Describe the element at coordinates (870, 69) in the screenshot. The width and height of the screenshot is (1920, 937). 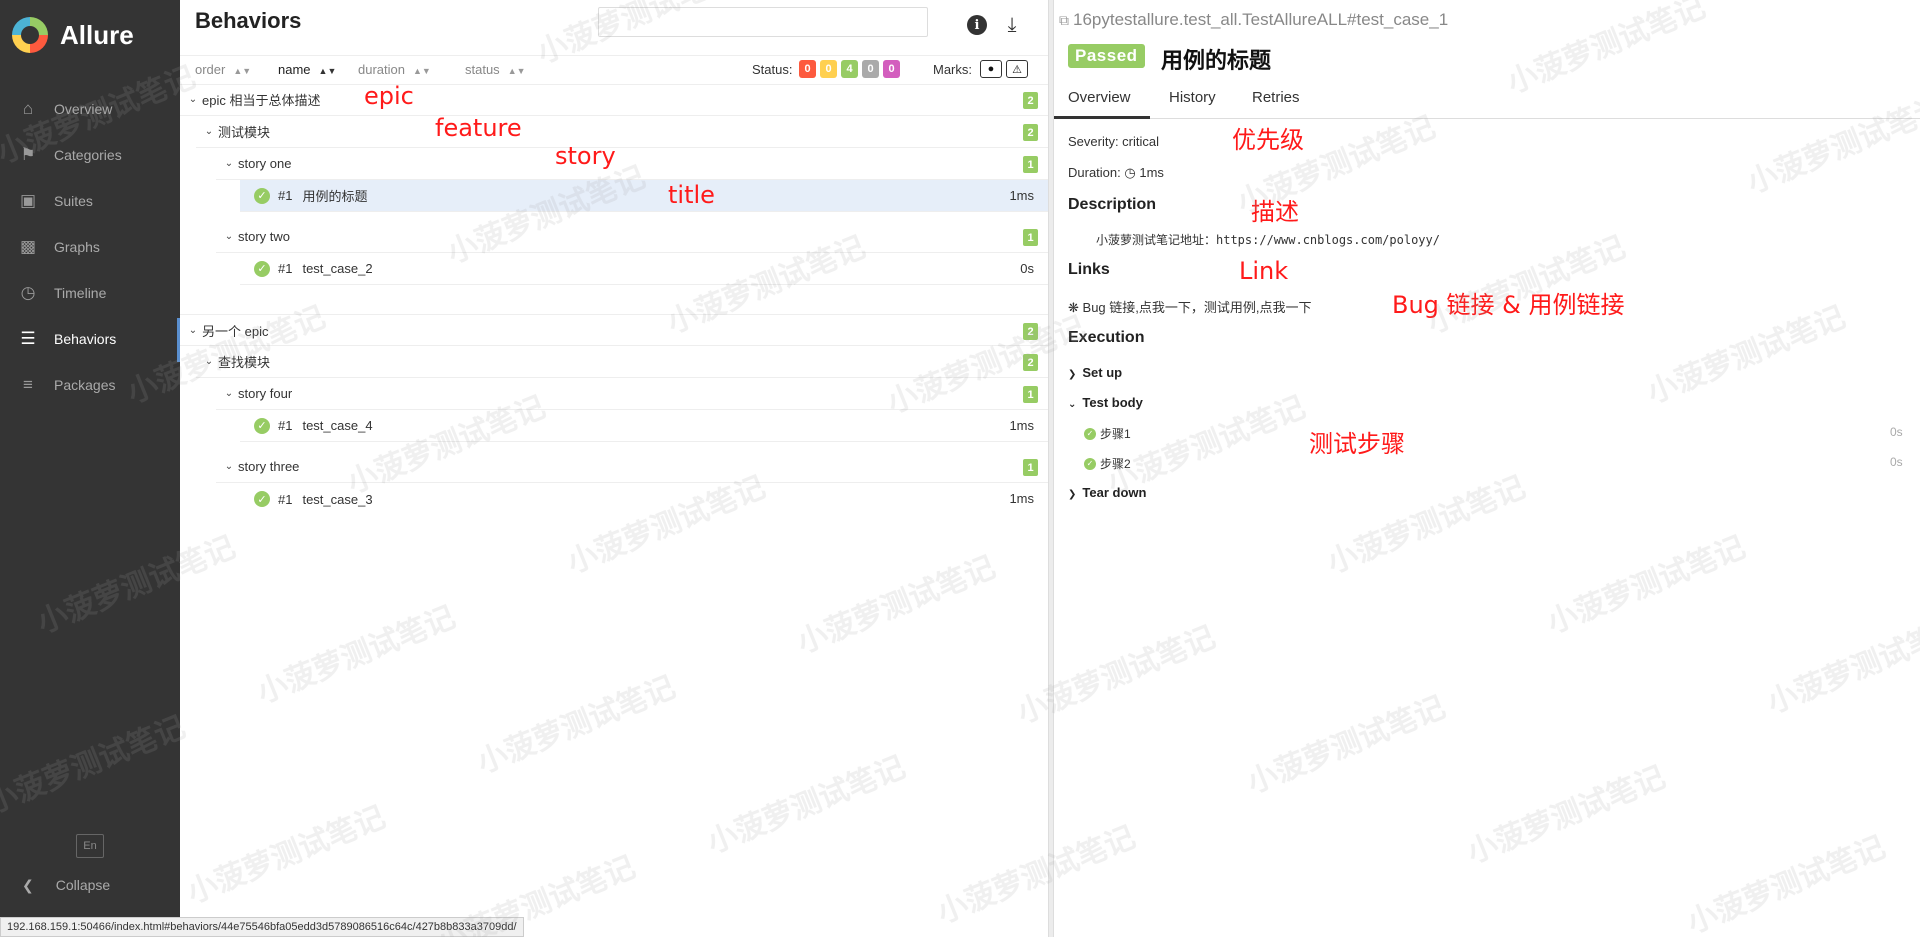
I see `status-skipped-badge: 0` at that location.